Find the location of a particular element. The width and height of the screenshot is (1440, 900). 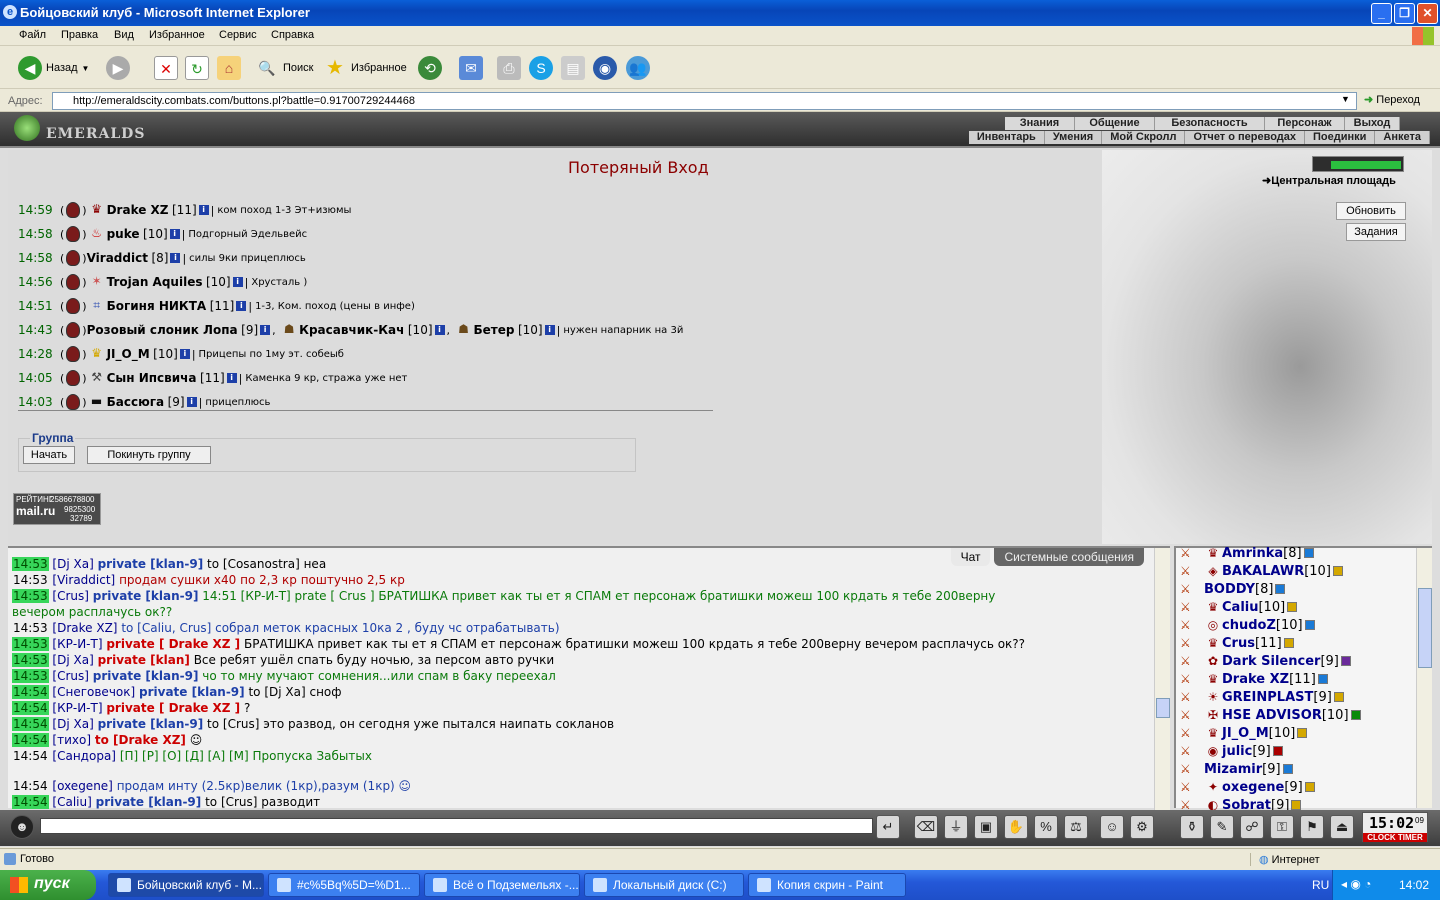

history-button: ⟲ is located at coordinates (430, 68).